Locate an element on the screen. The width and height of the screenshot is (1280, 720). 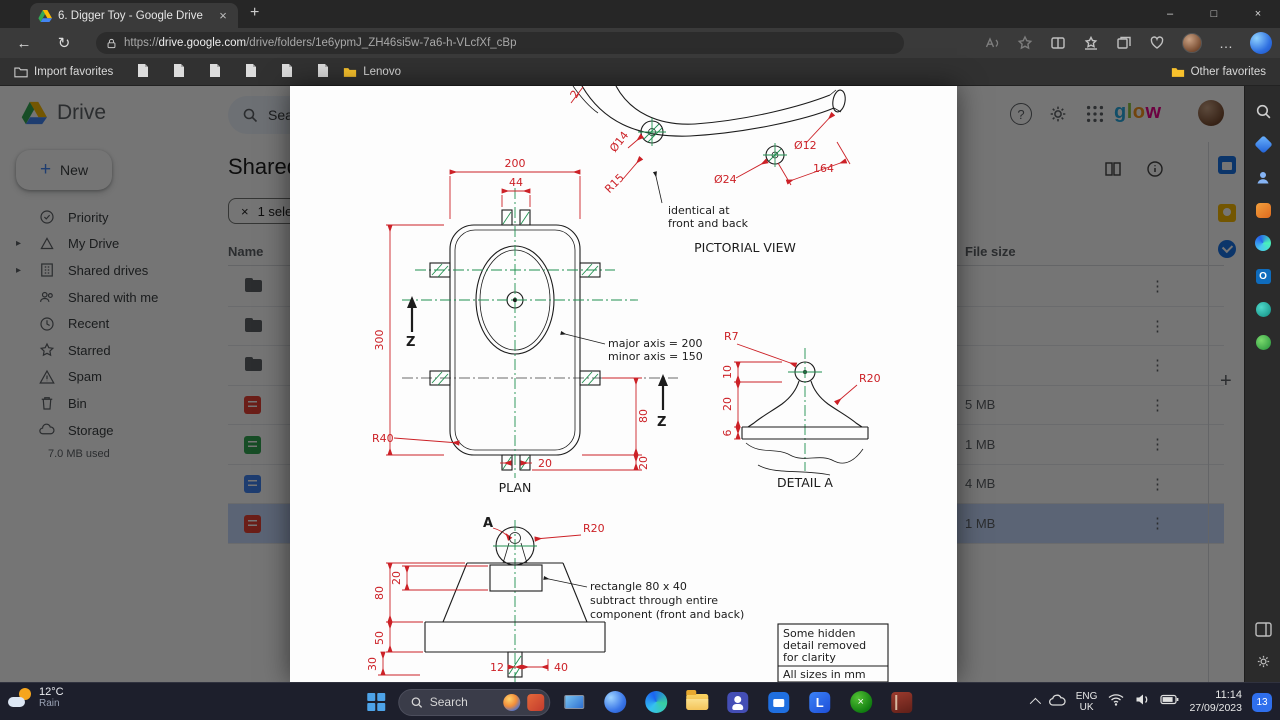
weather-icon is located at coordinates (20, 698).